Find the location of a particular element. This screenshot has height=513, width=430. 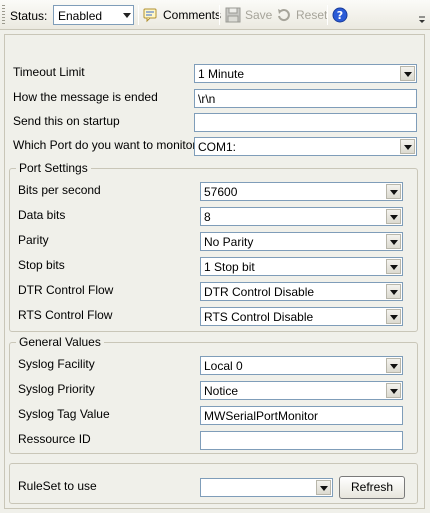

comments-label: Comments is located at coordinates (192, 15).